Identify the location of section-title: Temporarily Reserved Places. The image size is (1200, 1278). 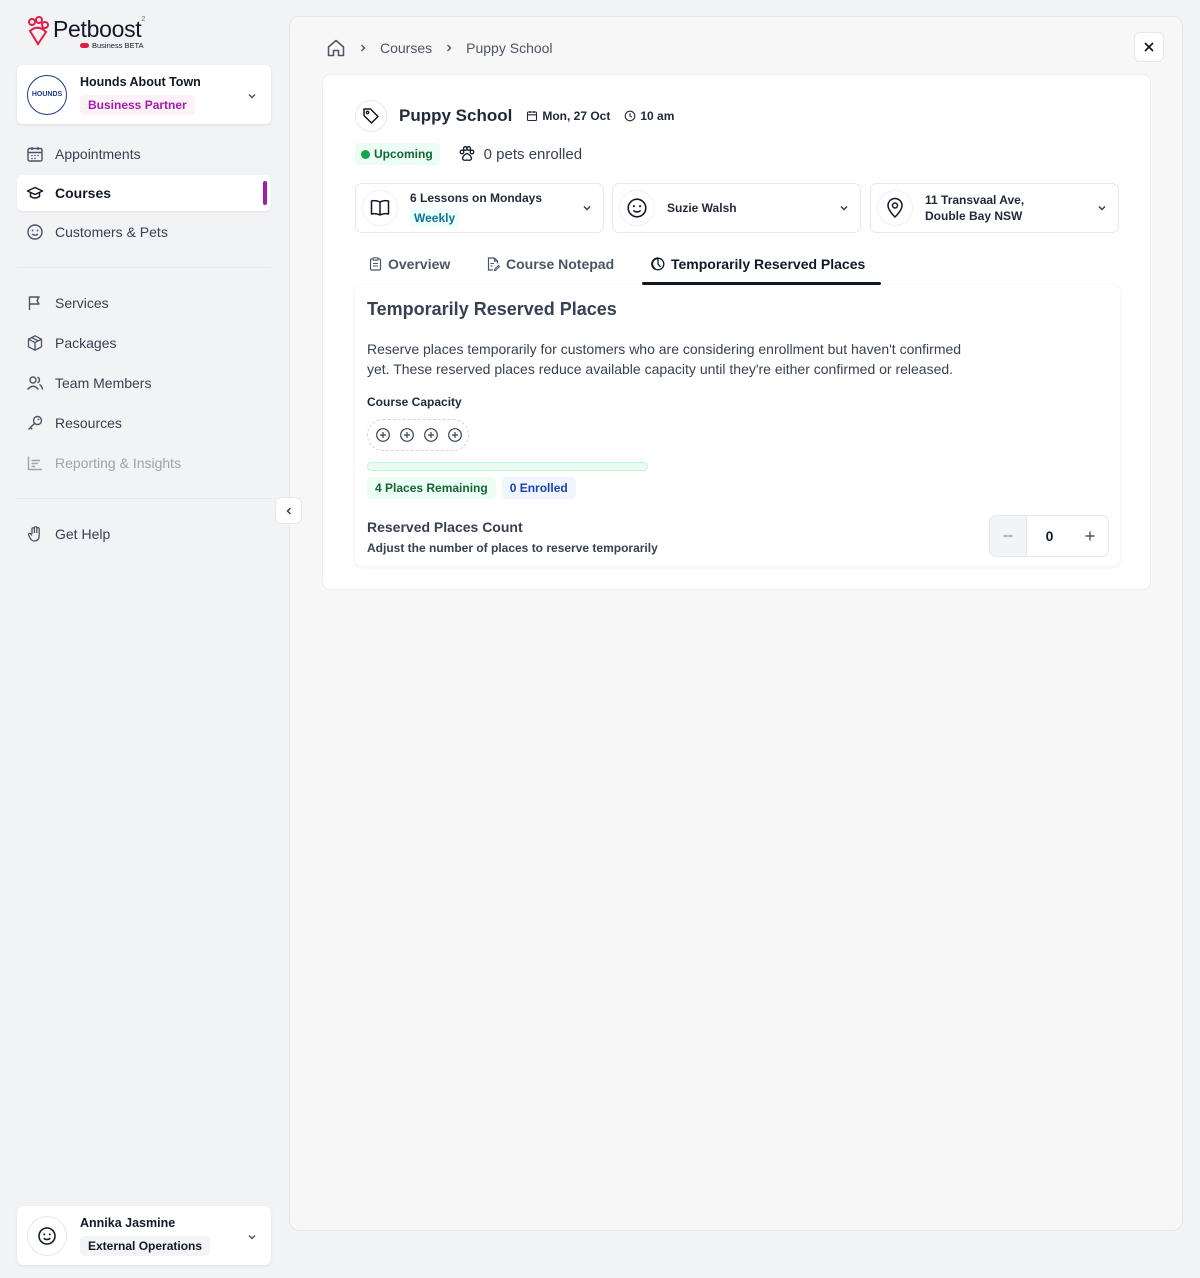
(492, 309).